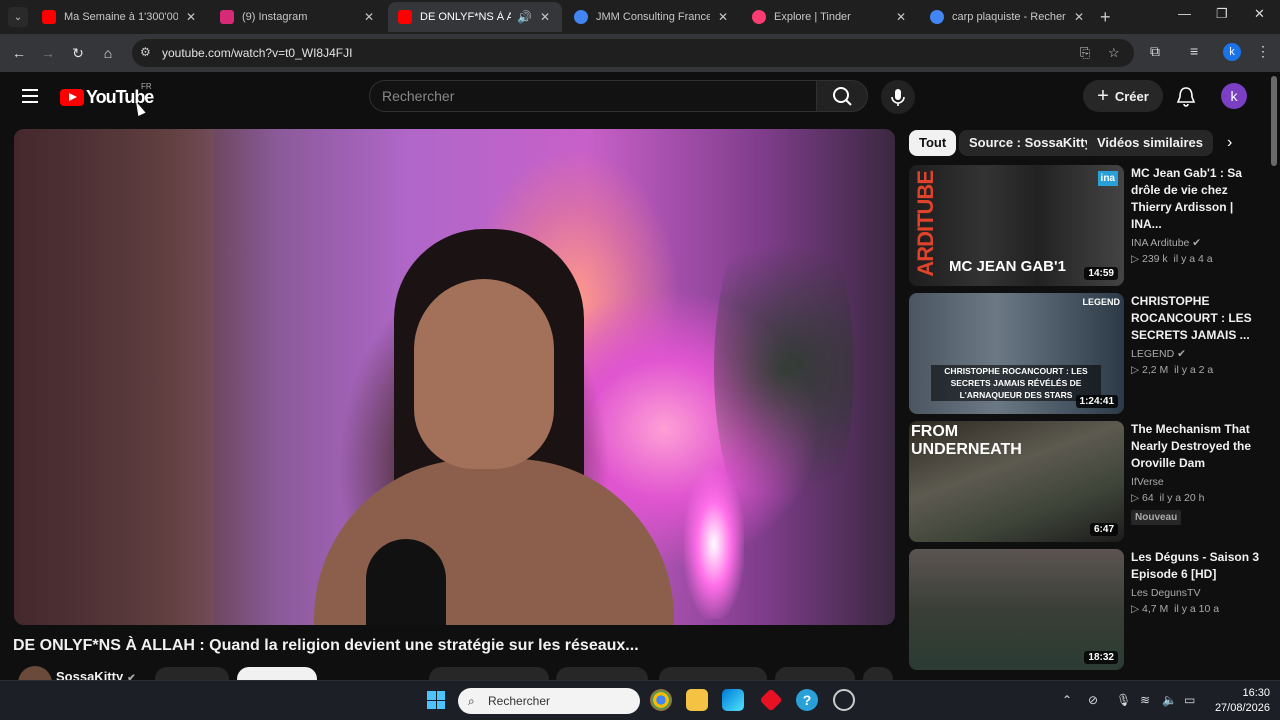  What do you see at coordinates (1259, 14) in the screenshot?
I see `close-window-icon: ✕` at bounding box center [1259, 14].